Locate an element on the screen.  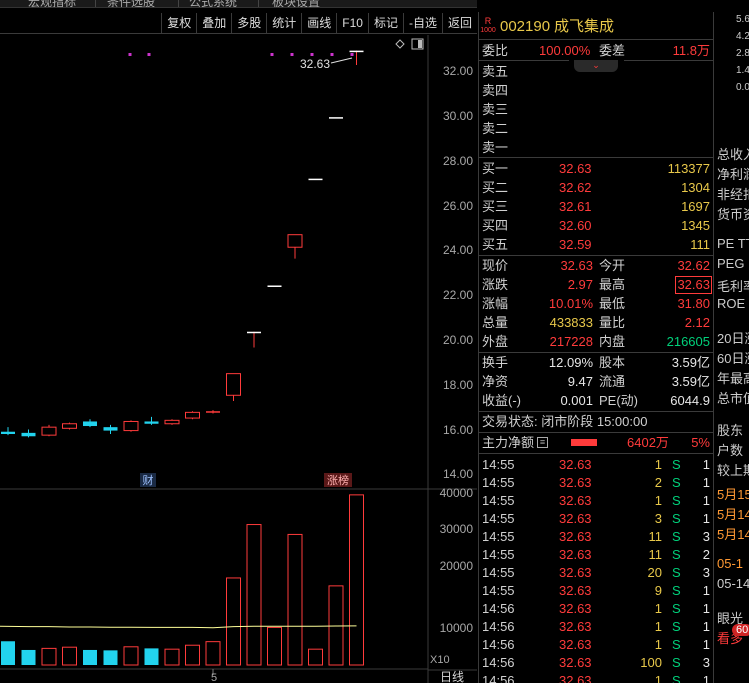
tick-row: 14:55 32.63 3 S 1 is located at coordinates (596, 519).